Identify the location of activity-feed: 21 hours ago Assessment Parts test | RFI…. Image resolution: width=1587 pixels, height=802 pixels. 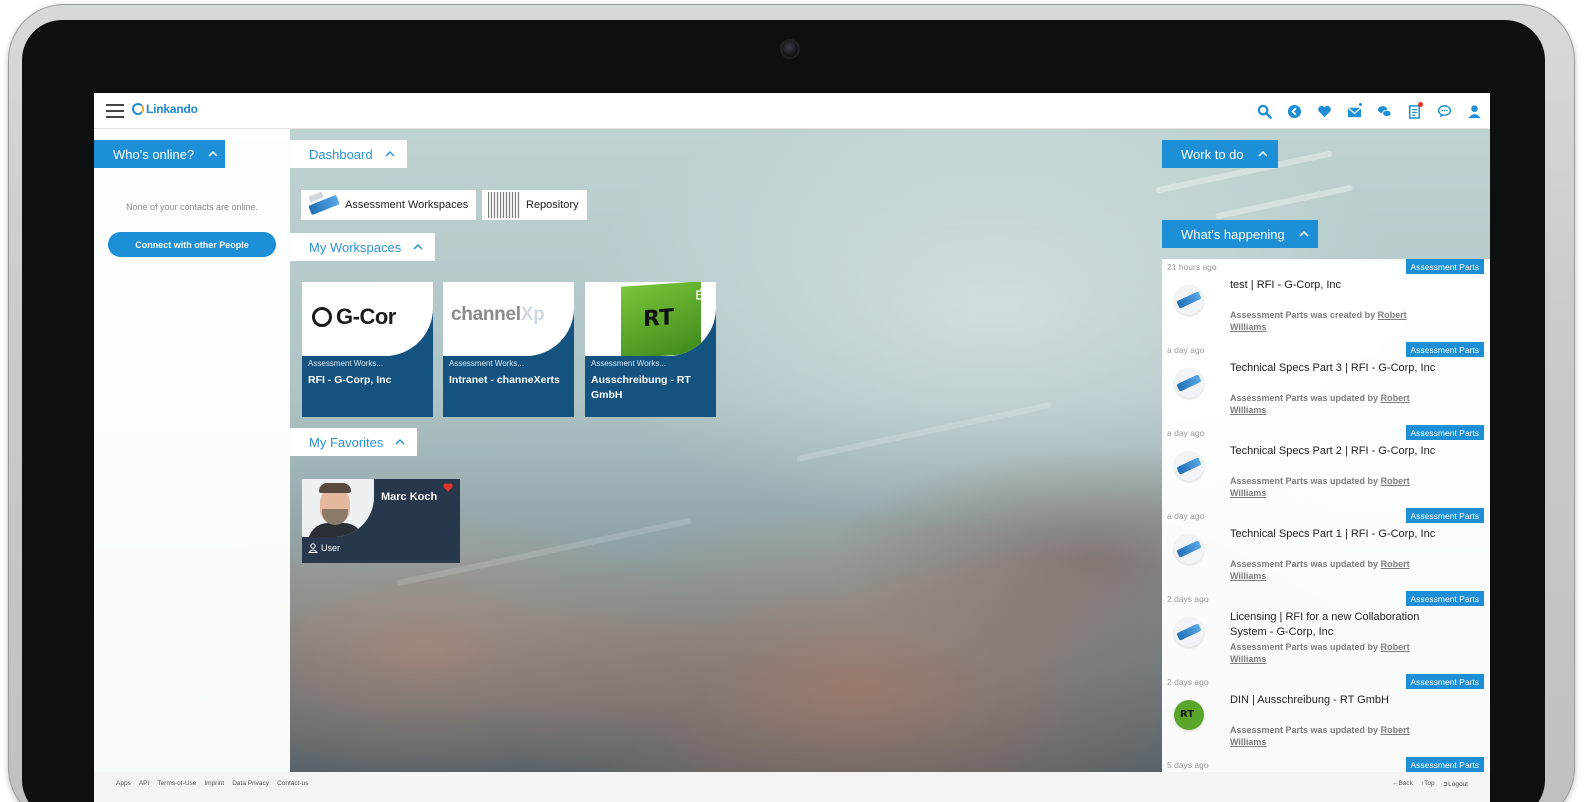
(1326, 530).